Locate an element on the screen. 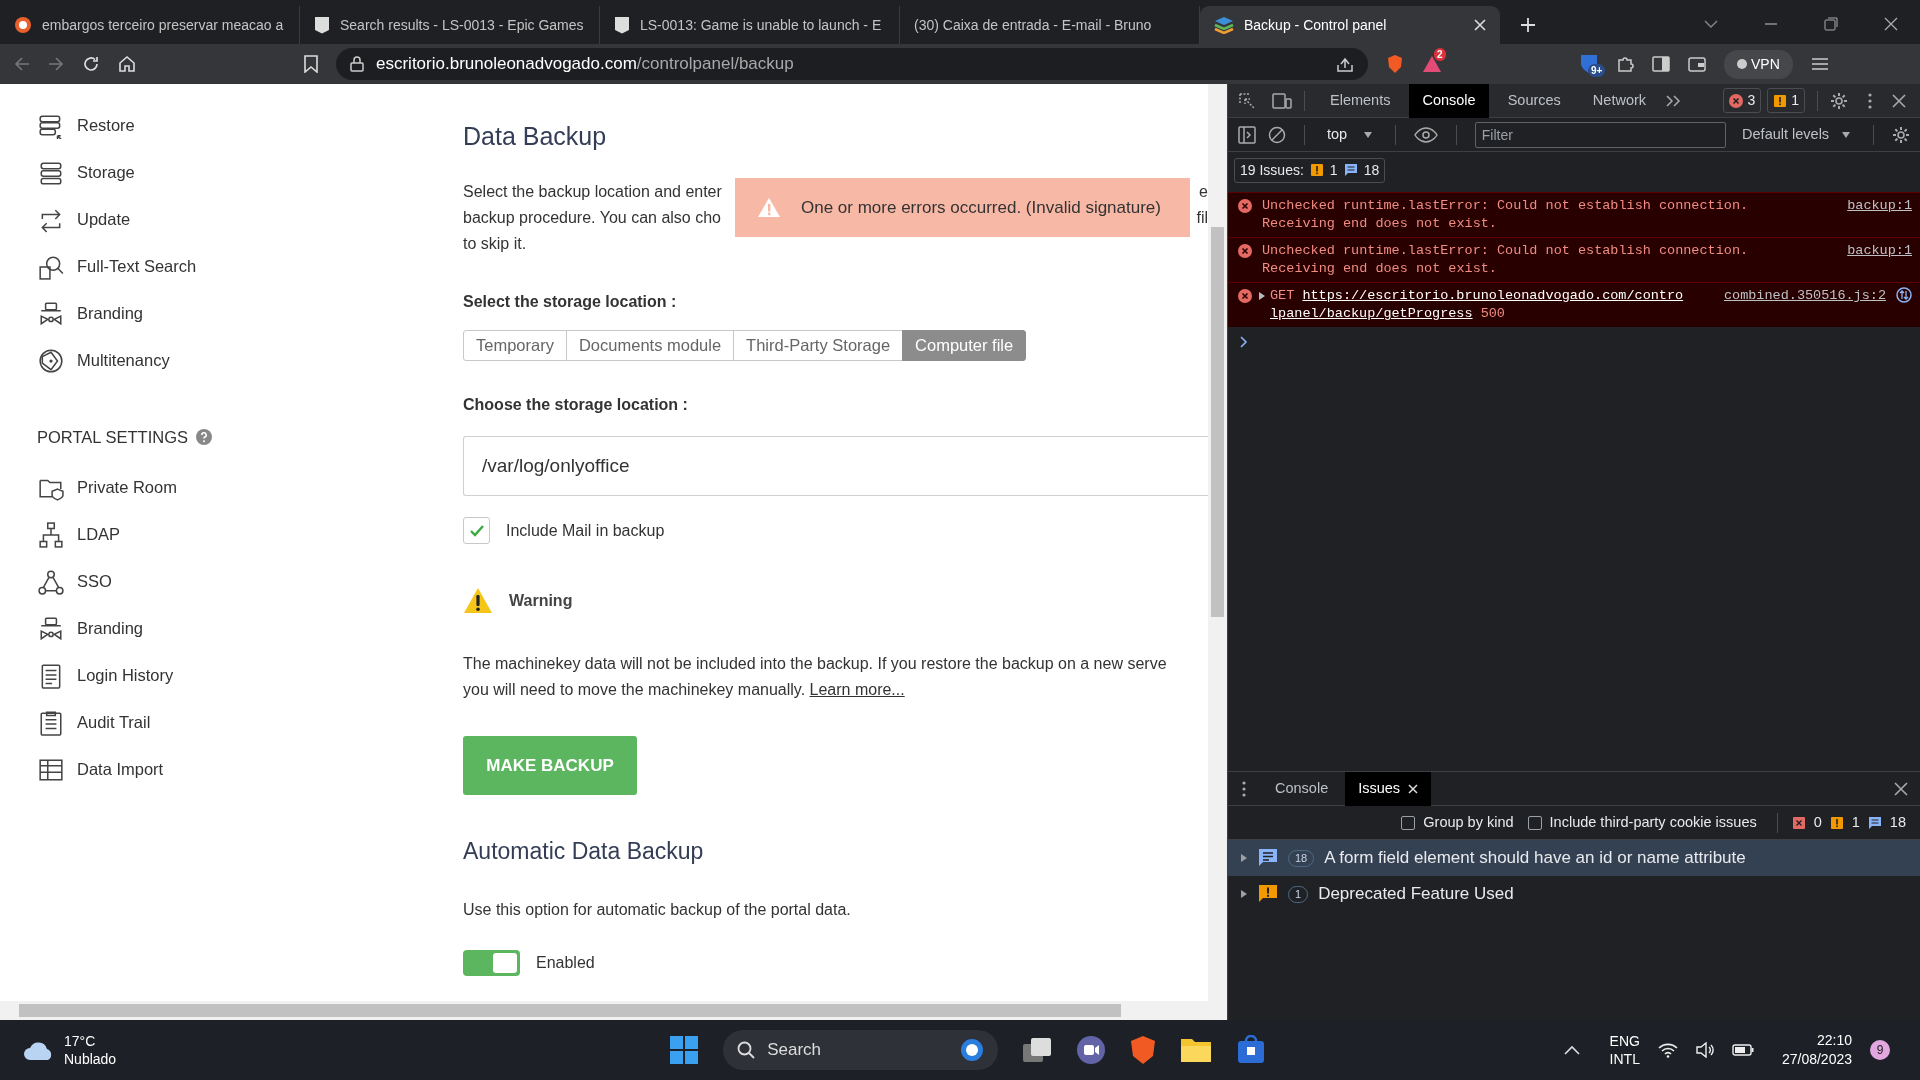 The image size is (1920, 1080). error-count-badge: 3 is located at coordinates (1742, 100).